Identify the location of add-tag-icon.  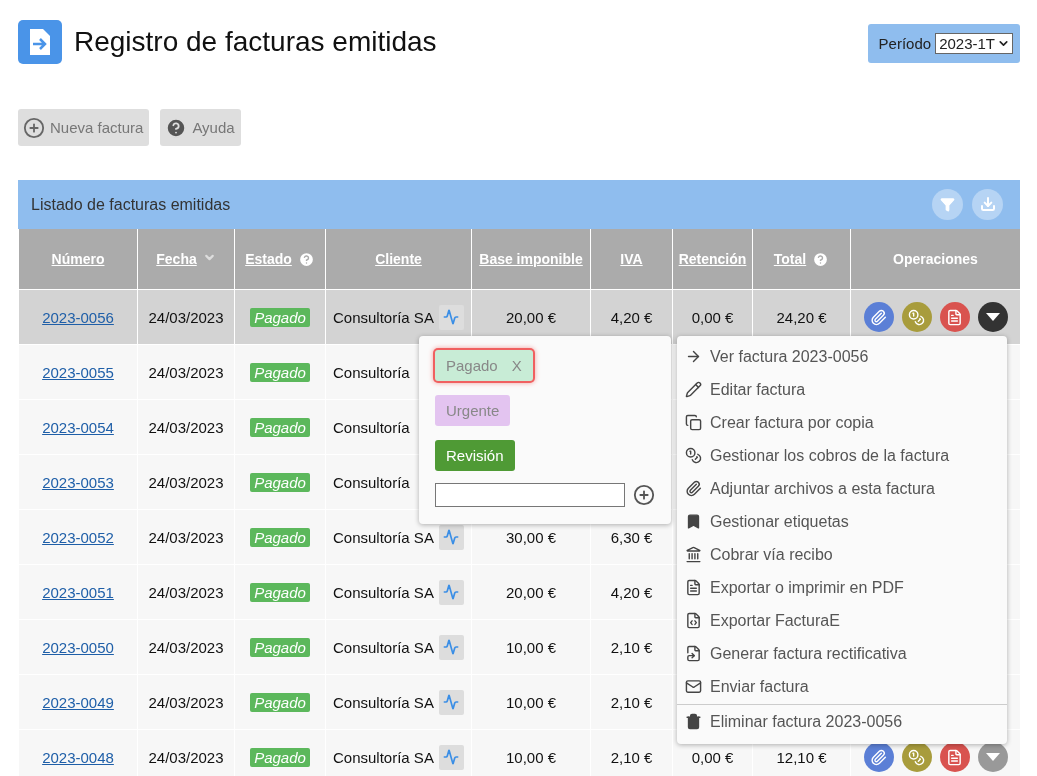
(644, 495).